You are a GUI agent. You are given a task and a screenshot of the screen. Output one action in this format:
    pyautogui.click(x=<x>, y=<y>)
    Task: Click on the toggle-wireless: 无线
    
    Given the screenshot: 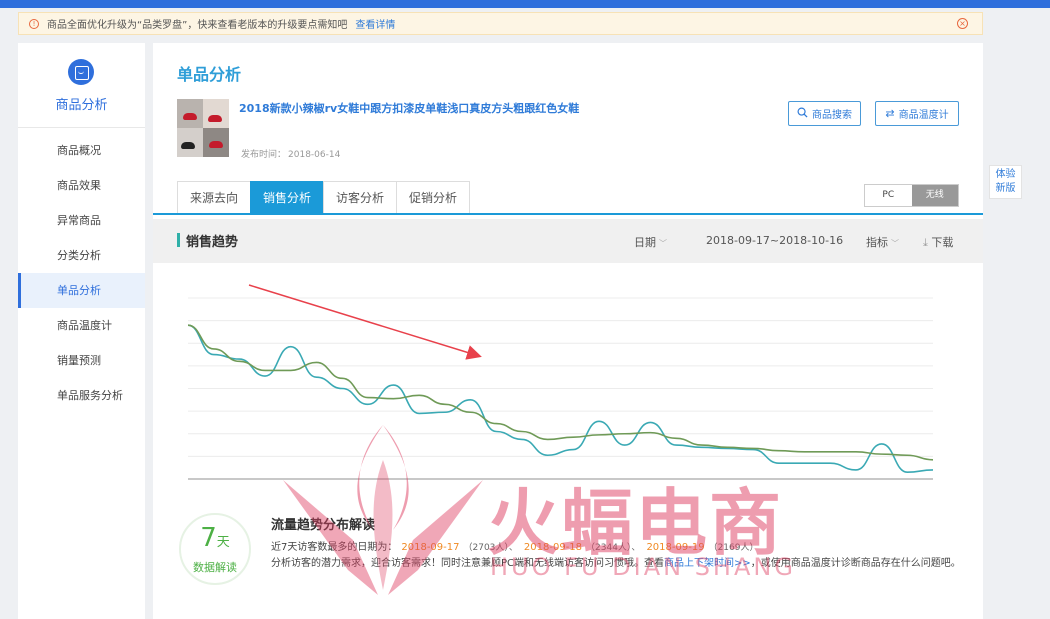 What is the action you would take?
    pyautogui.click(x=934, y=195)
    